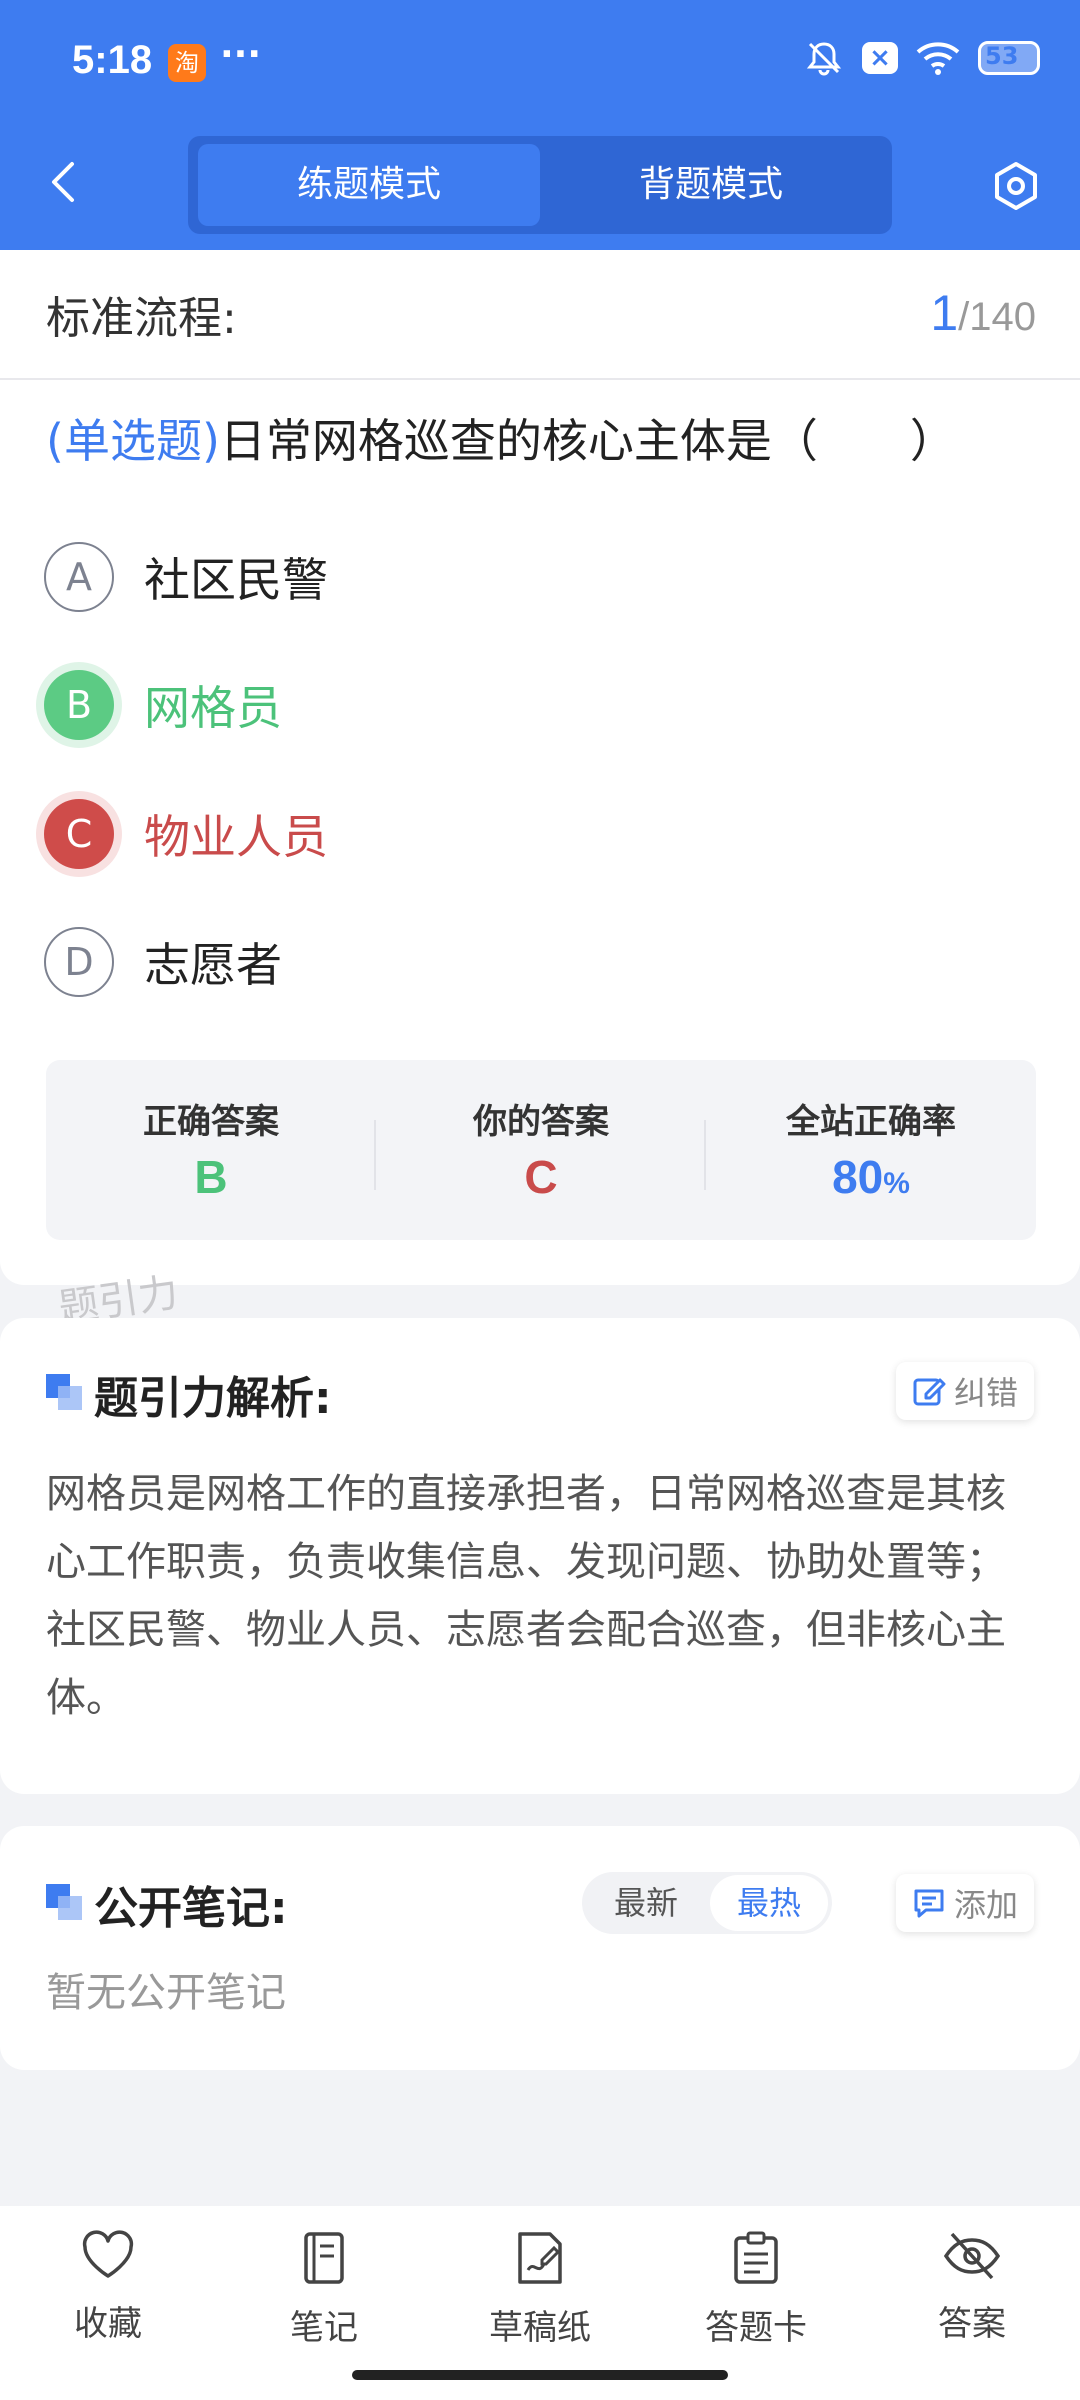  I want to click on tab-practice-mode: 练题模式, so click(369, 185).